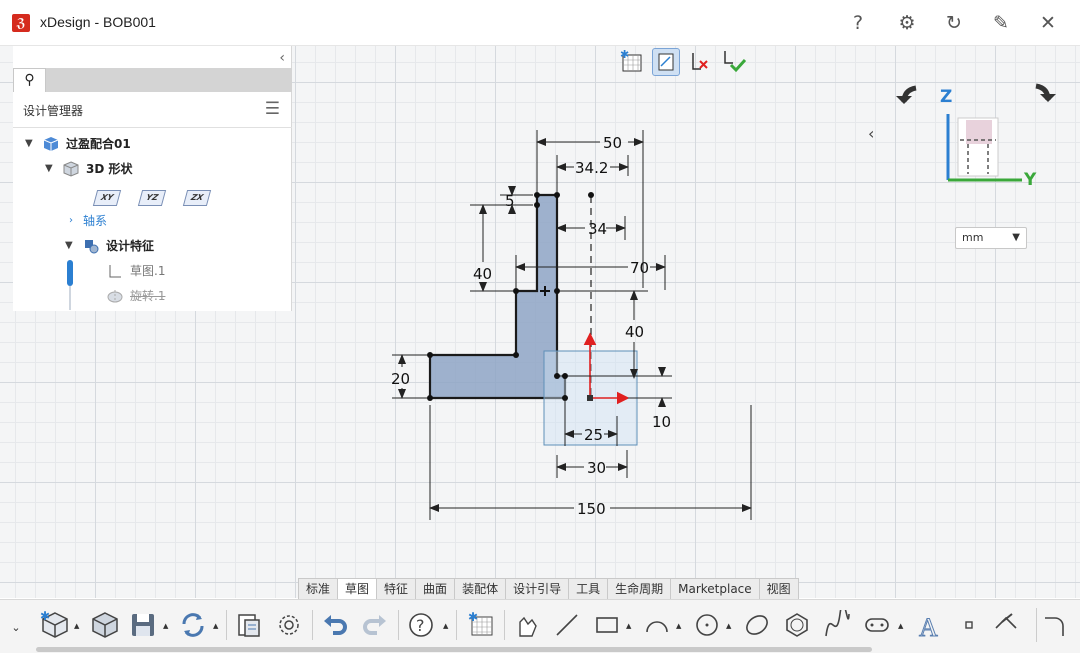 The width and height of the screenshot is (1080, 653). Describe the element at coordinates (357, 589) in the screenshot. I see `tab-sketch: 草图` at that location.